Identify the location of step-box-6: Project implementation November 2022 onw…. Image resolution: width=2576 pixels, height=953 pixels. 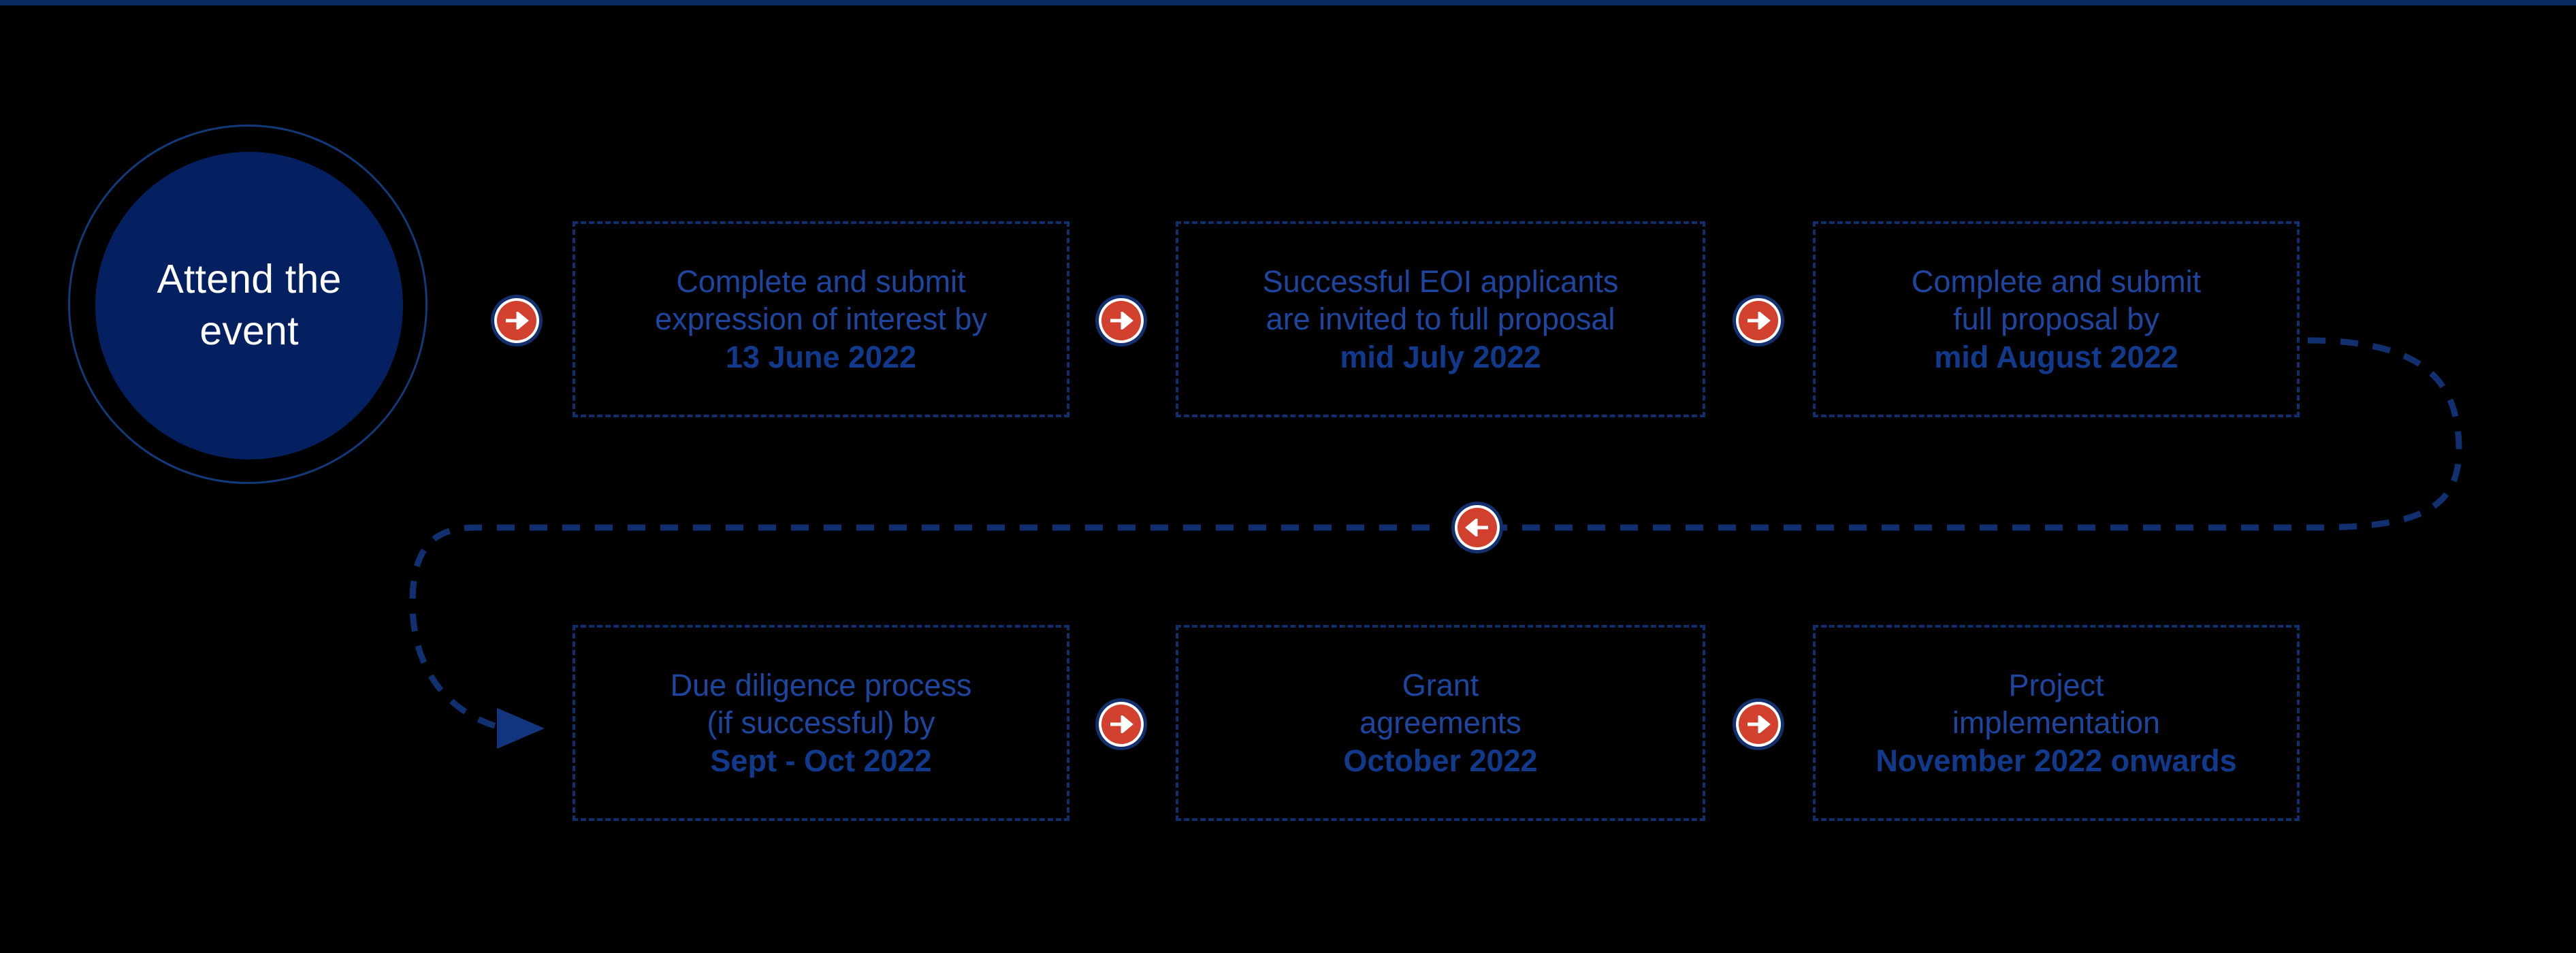
(2056, 723).